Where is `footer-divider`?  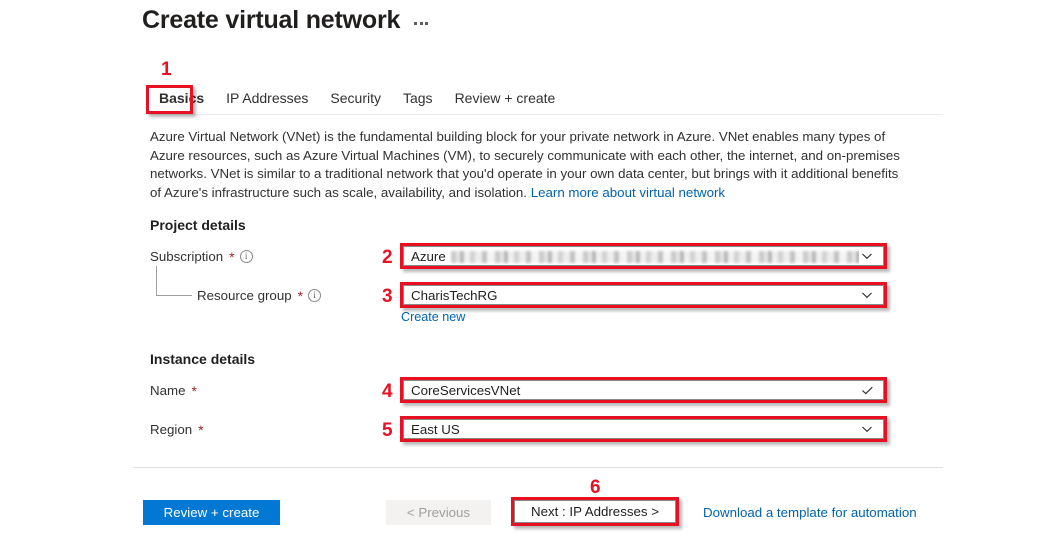 footer-divider is located at coordinates (538, 467).